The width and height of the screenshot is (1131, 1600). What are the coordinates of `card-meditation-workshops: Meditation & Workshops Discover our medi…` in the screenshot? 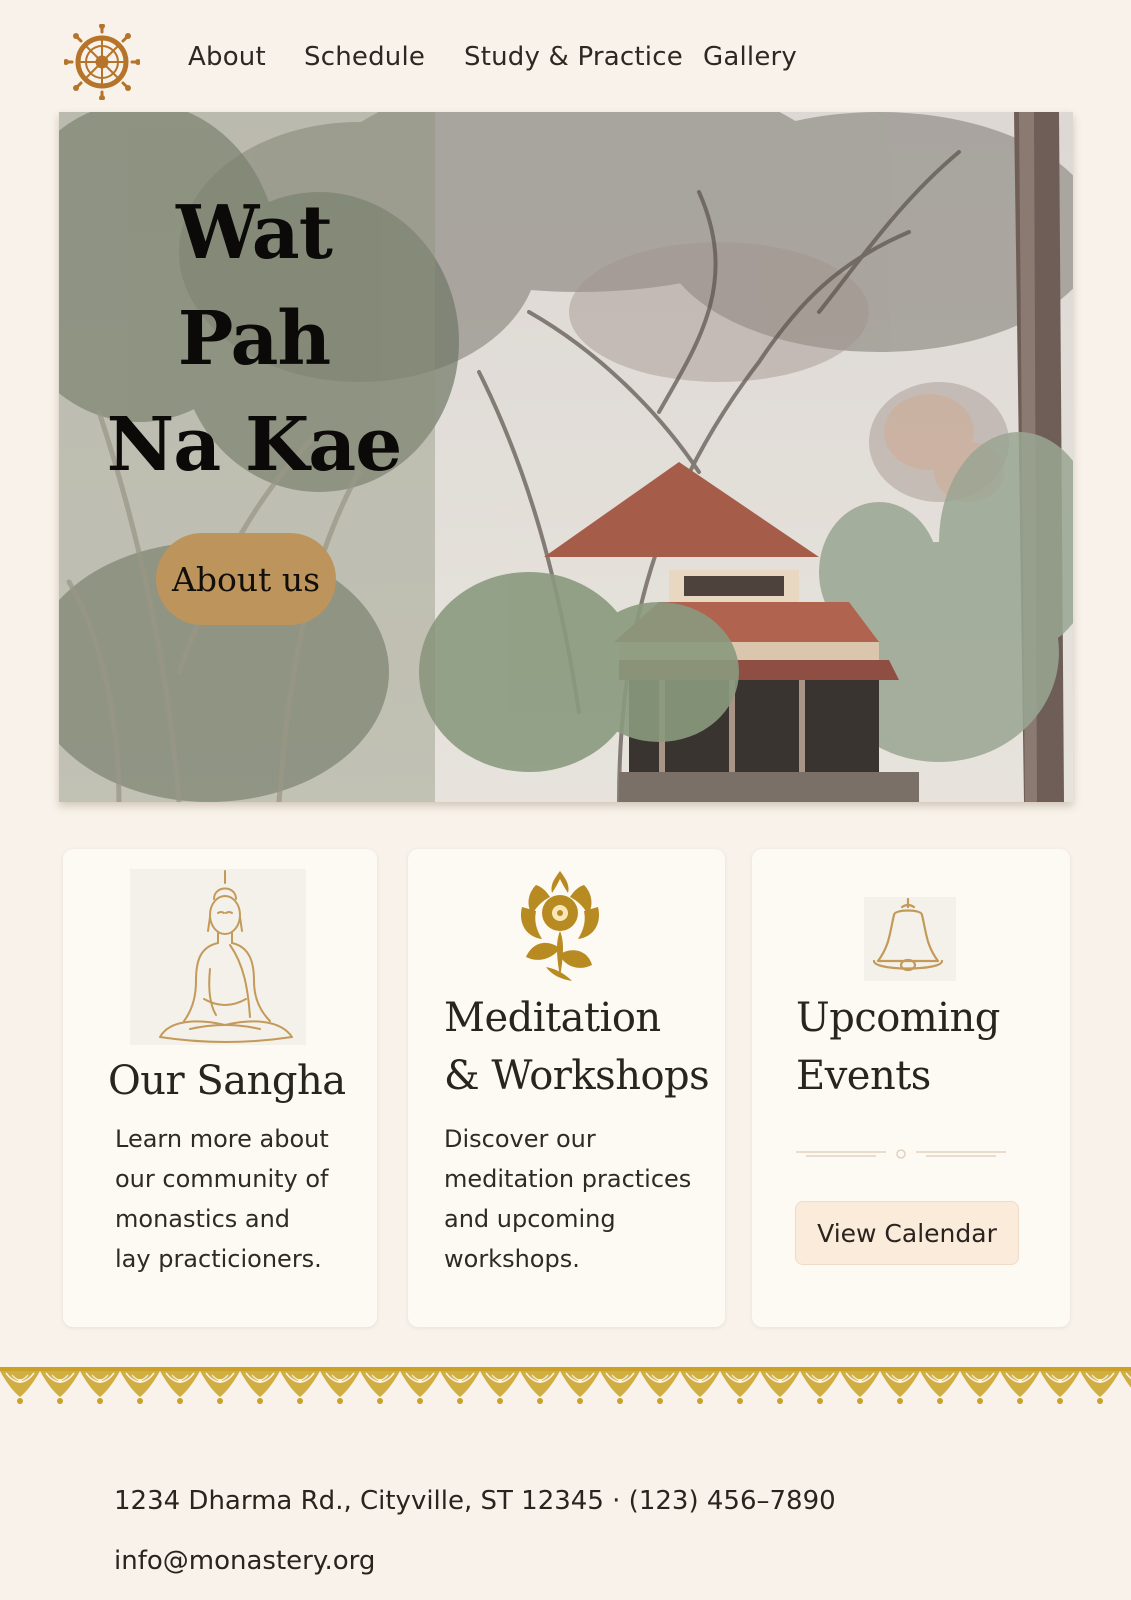 It's located at (566, 1088).